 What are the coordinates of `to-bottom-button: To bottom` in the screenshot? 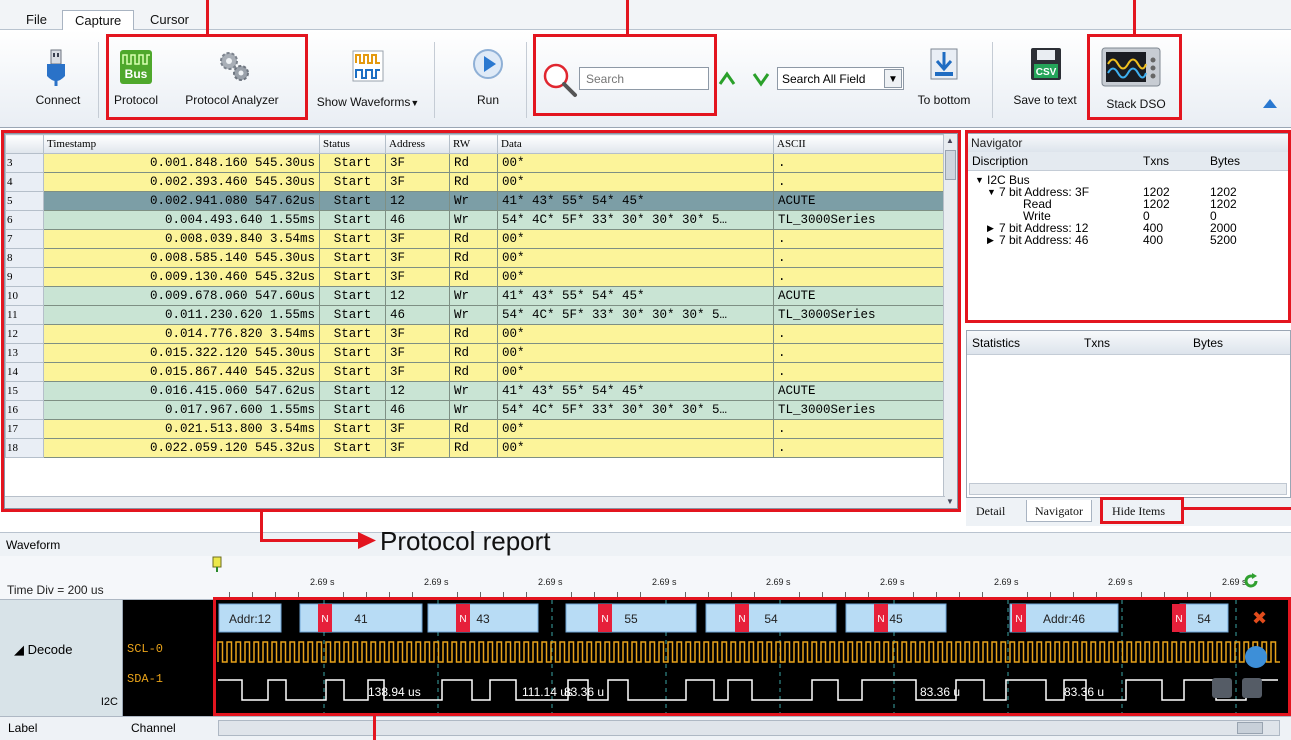 It's located at (944, 79).